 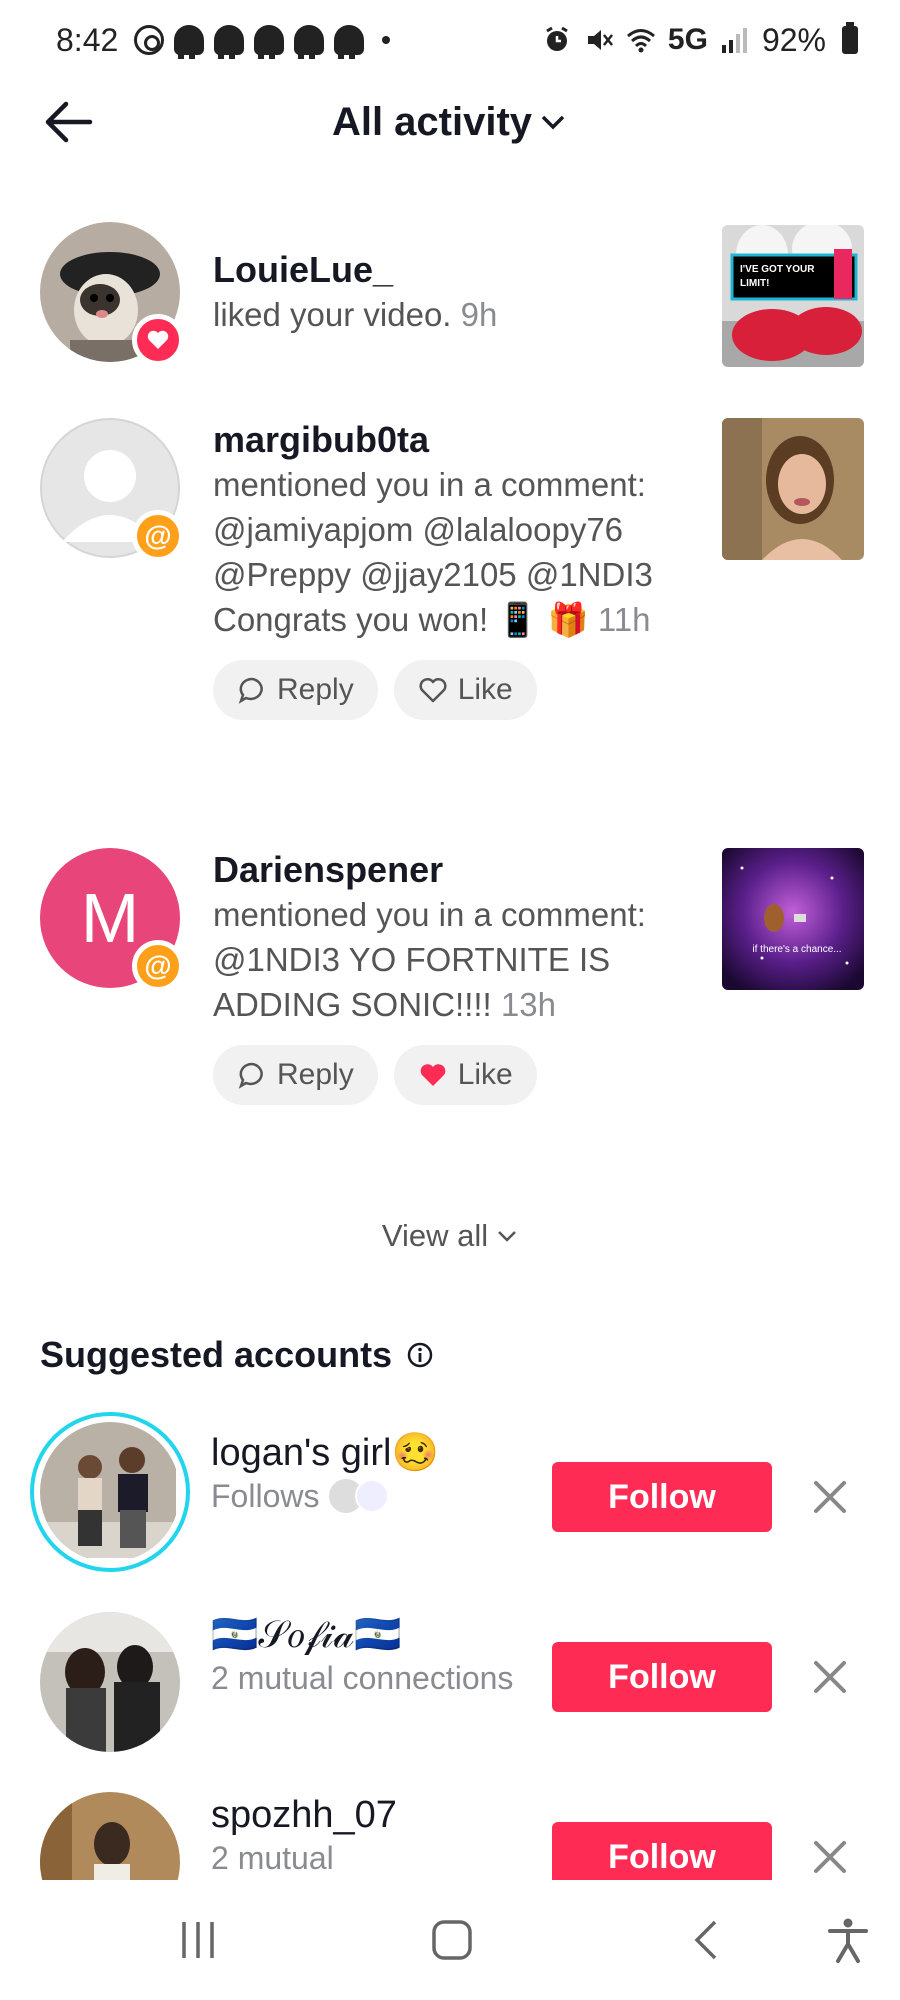 I want to click on status-bar: 8:42 5G 92%, so click(x=450, y=40).